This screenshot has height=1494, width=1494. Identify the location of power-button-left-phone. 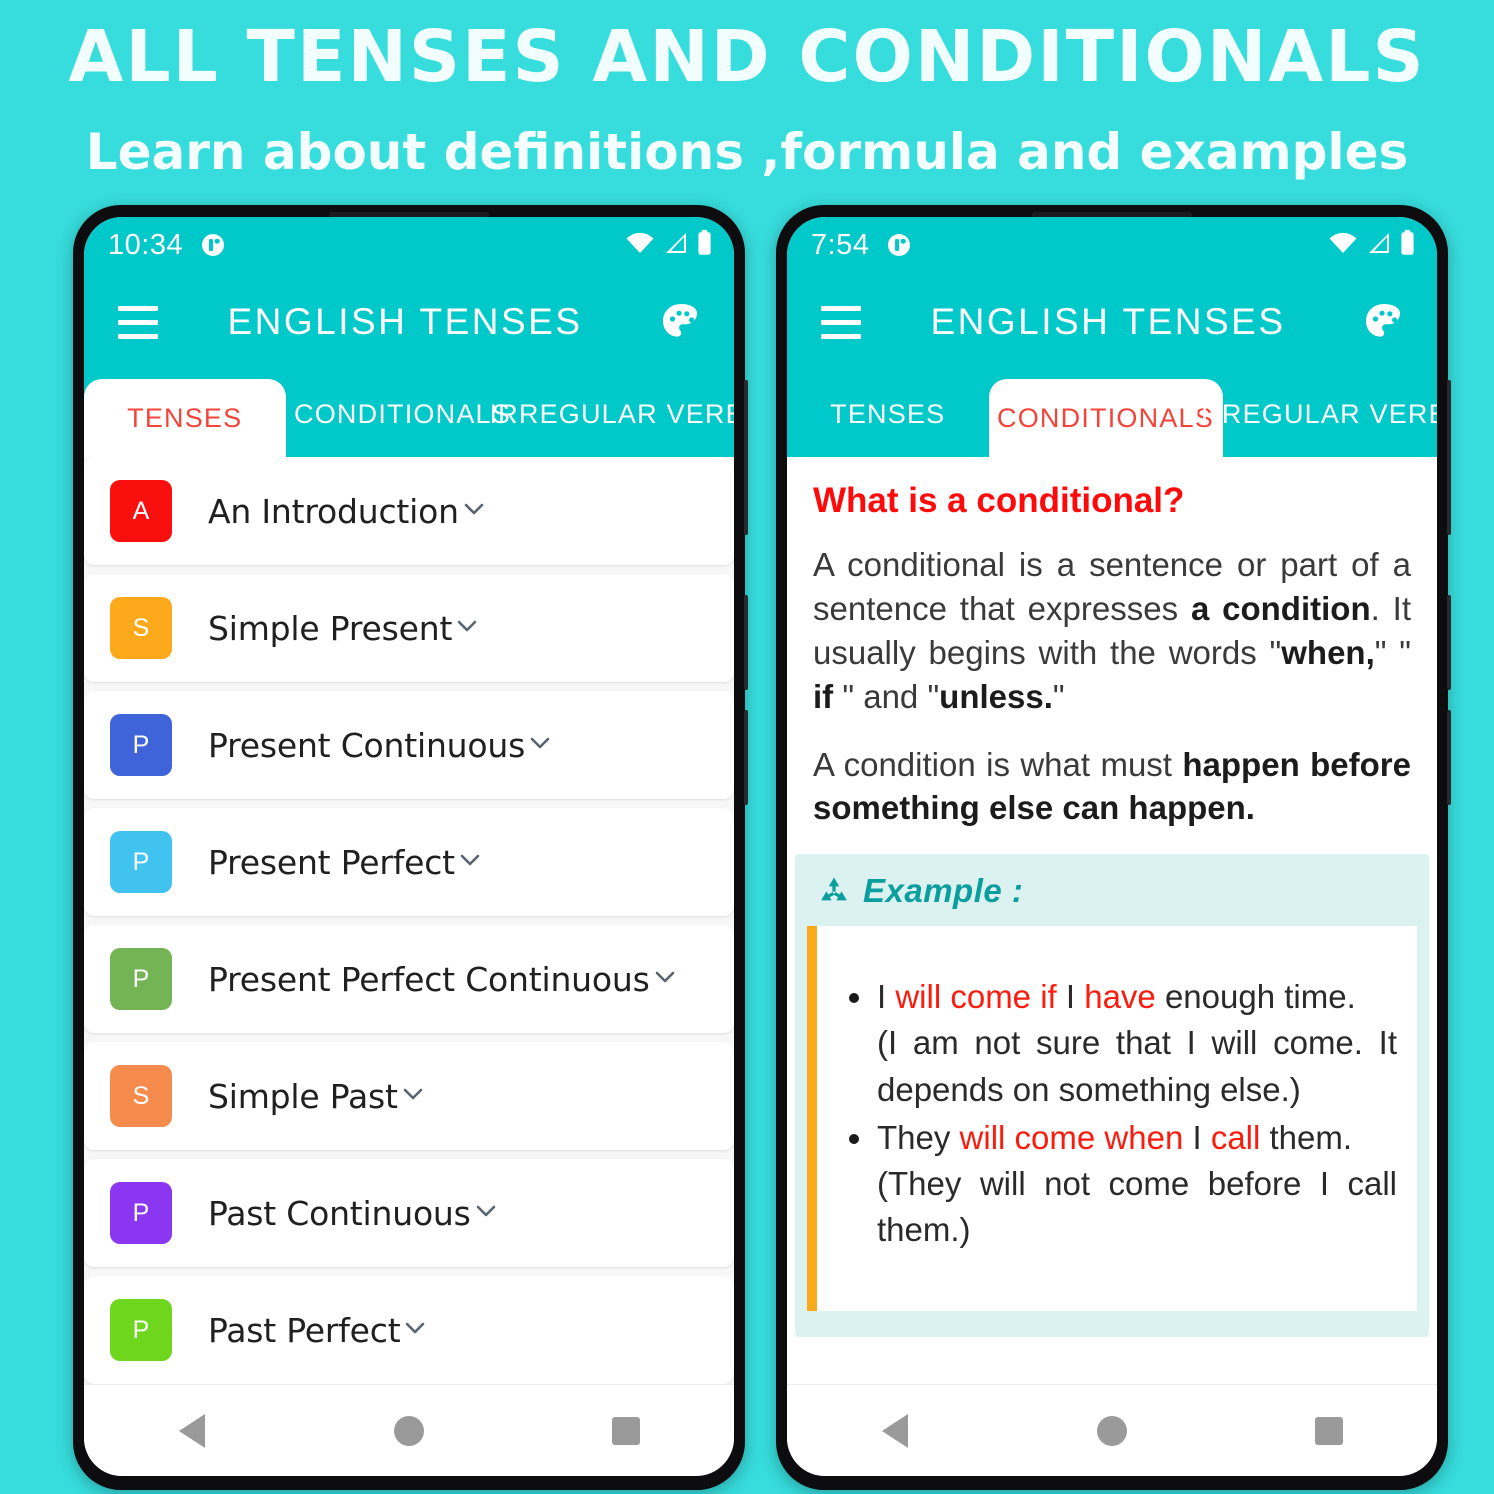
(746, 457).